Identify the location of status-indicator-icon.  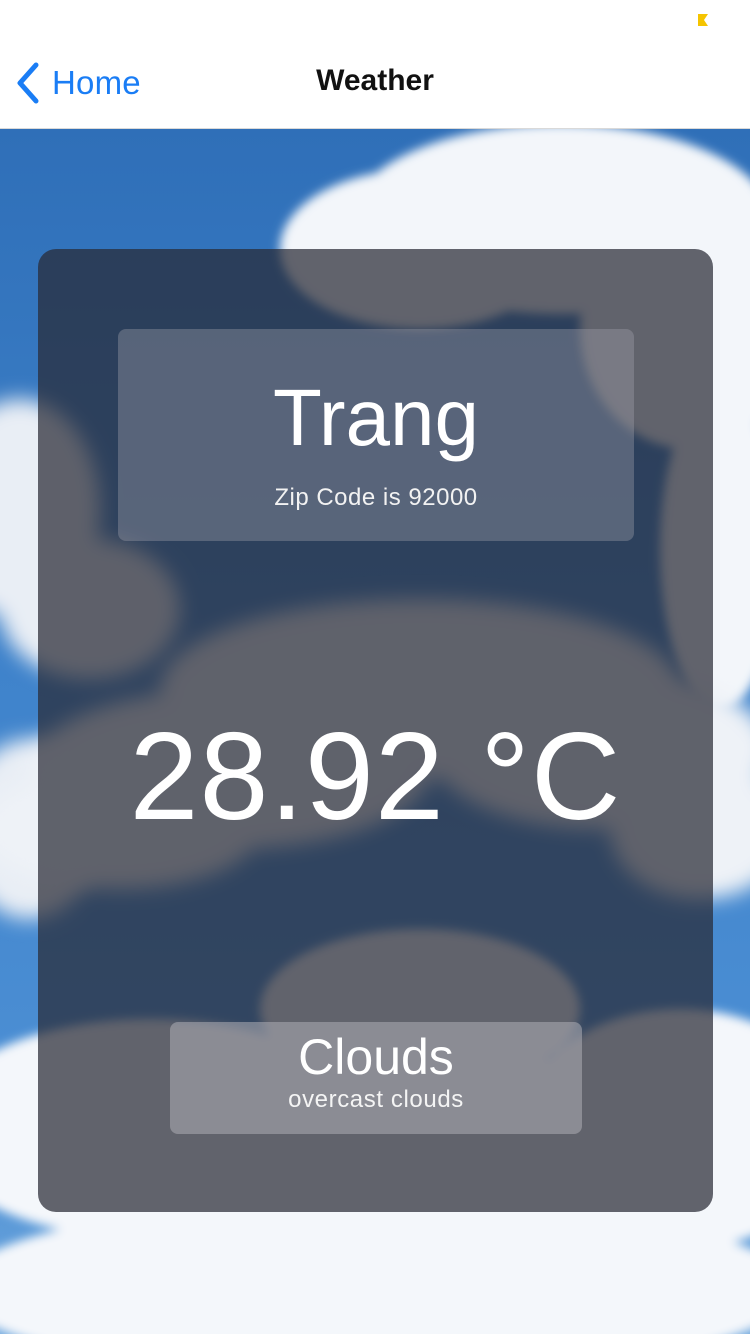
(702, 20).